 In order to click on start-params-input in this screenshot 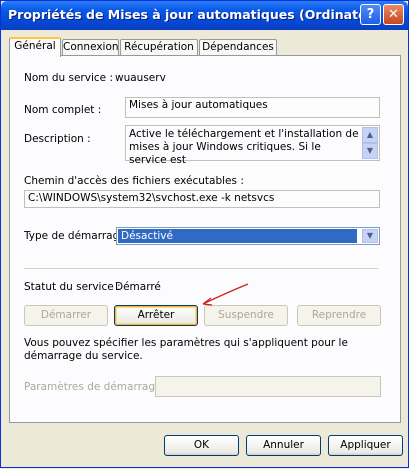, I will do `click(268, 386)`.